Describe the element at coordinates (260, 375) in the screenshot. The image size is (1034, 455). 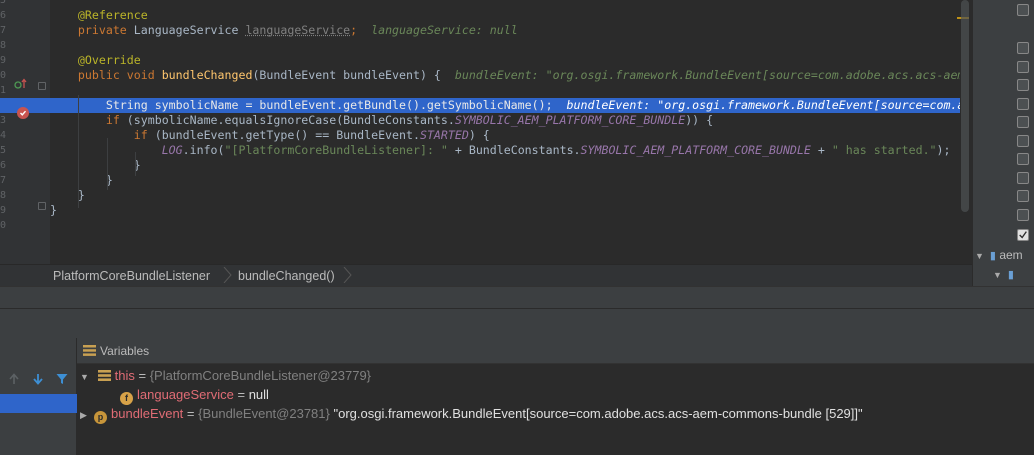
I see `variable-type: {PlatformCoreBundleListener@23779}` at that location.